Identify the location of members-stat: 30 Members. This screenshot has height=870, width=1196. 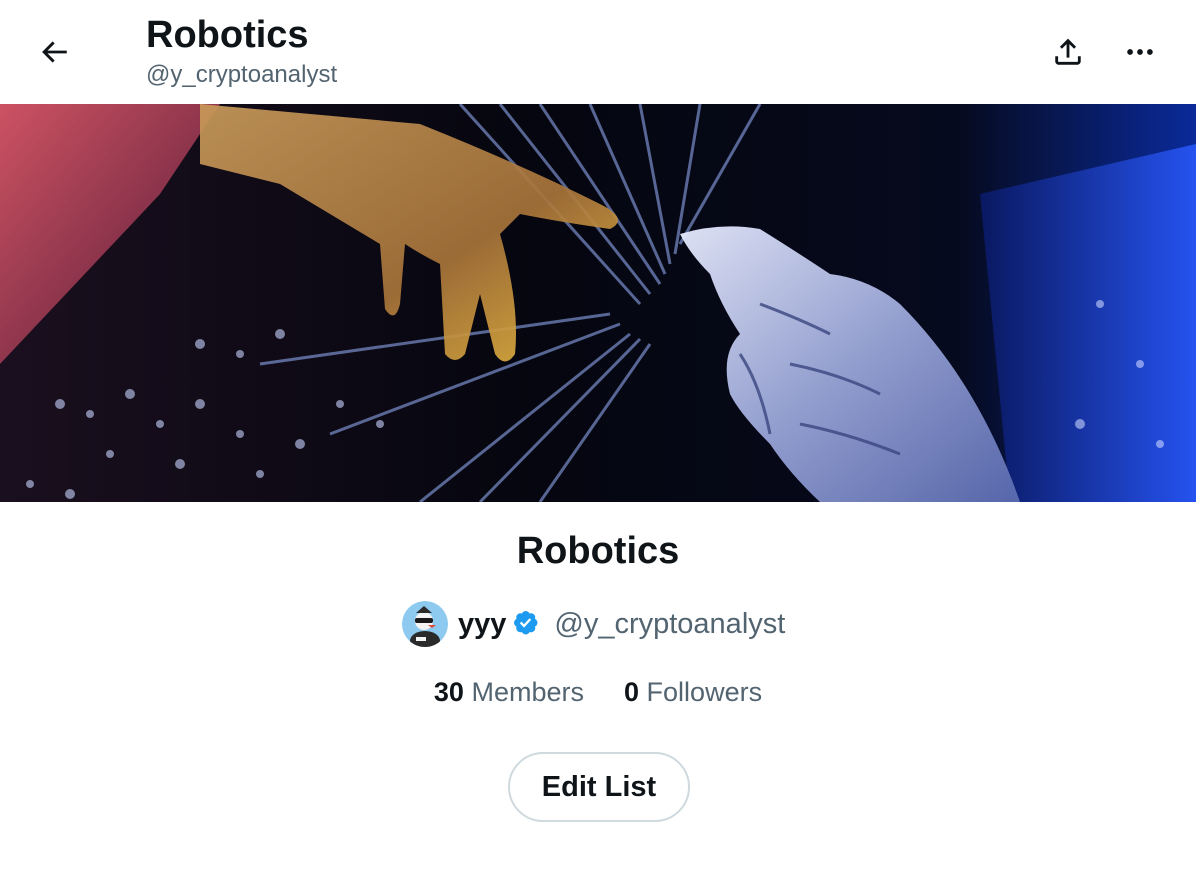
(509, 692).